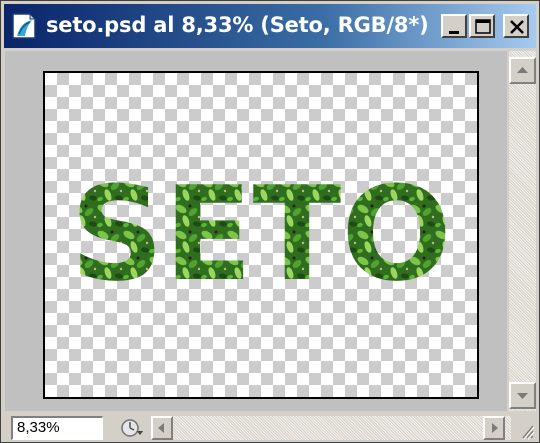 This screenshot has width=540, height=443. I want to click on scroll-left-button, so click(162, 428).